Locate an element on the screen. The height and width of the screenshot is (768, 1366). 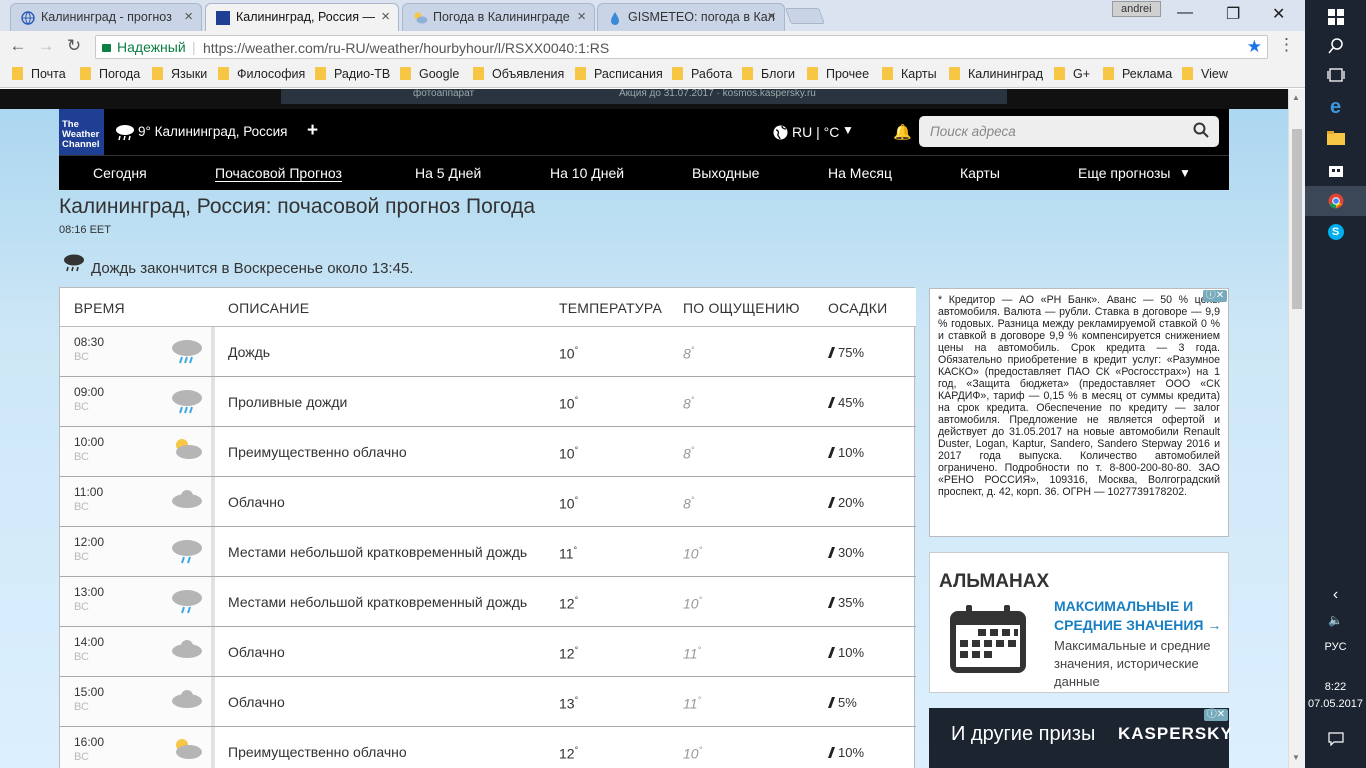
language-unit-selector: RU | °C is located at coordinates (815, 132).